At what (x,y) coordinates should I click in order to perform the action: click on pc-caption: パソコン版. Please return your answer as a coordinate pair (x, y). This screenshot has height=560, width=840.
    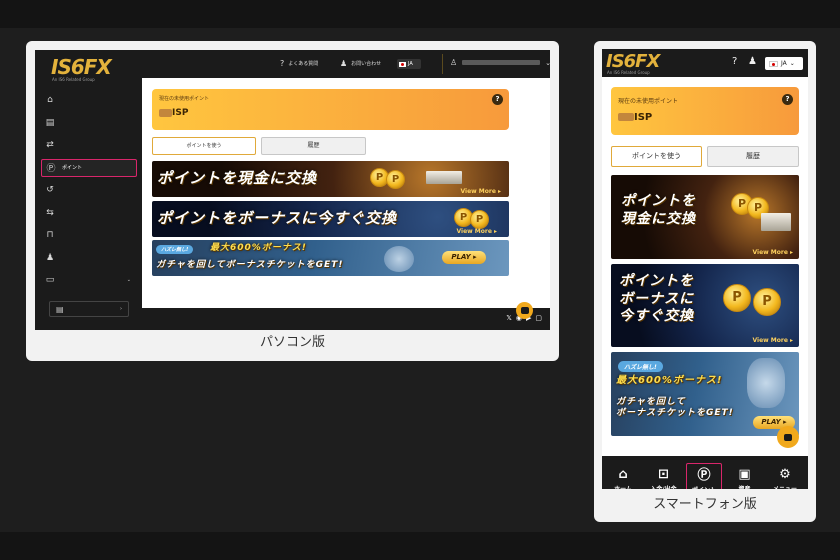
    Looking at the image, I should click on (292, 342).